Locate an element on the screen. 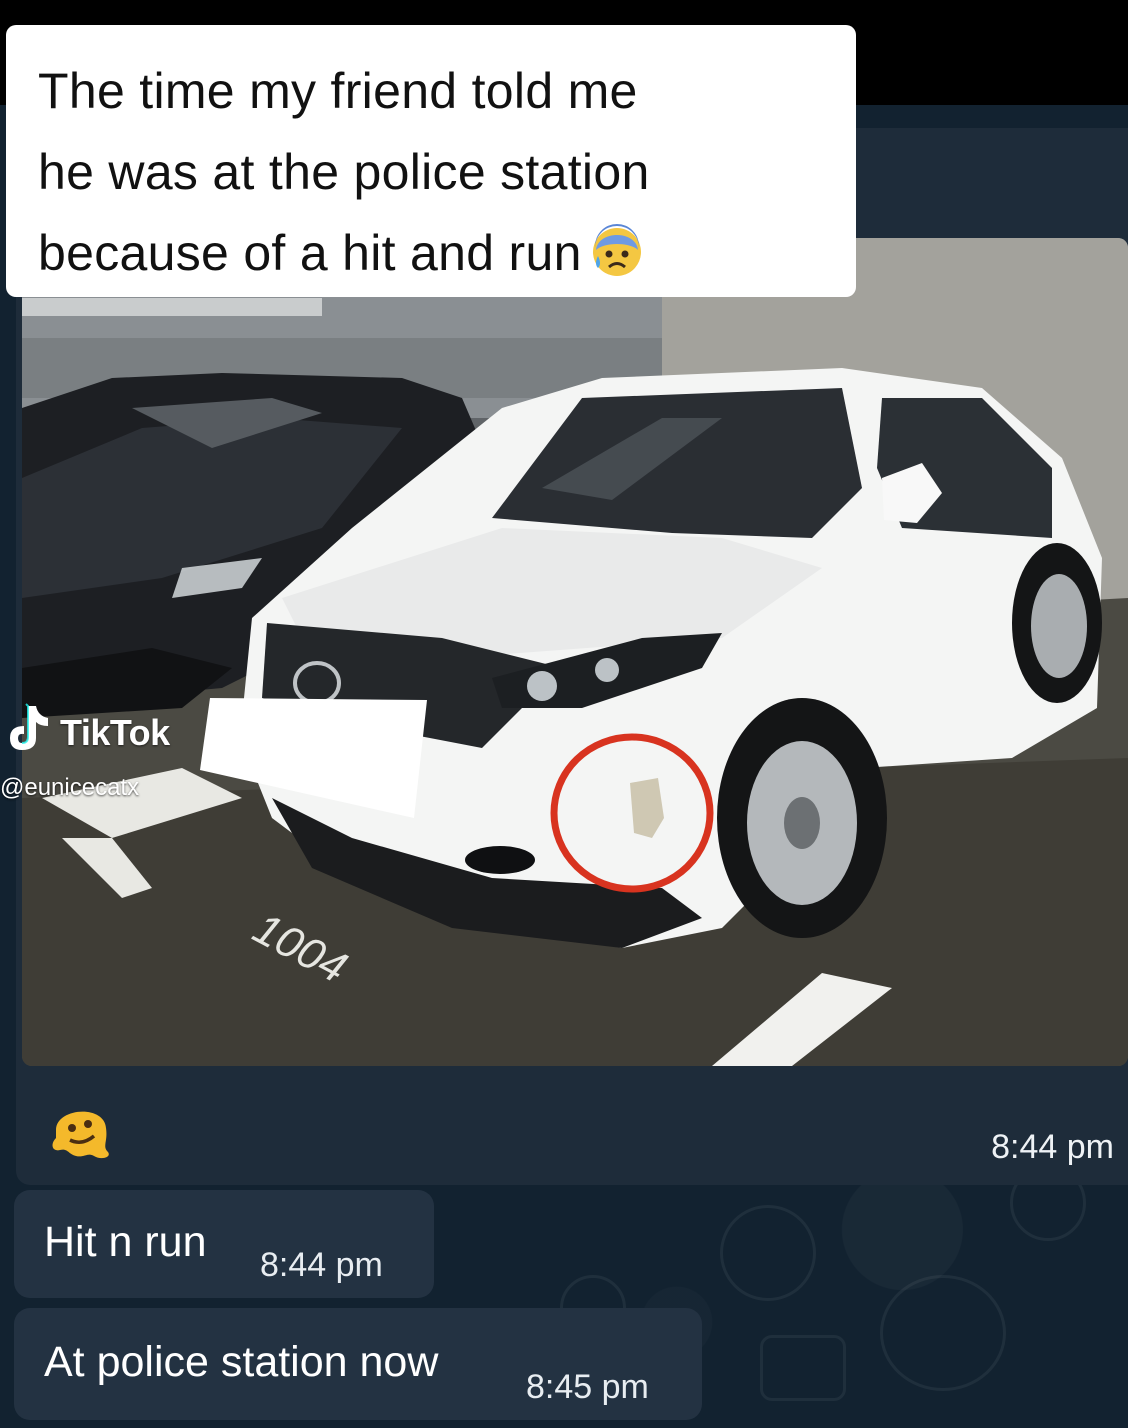  message-text: Hit n run is located at coordinates (125, 1242).